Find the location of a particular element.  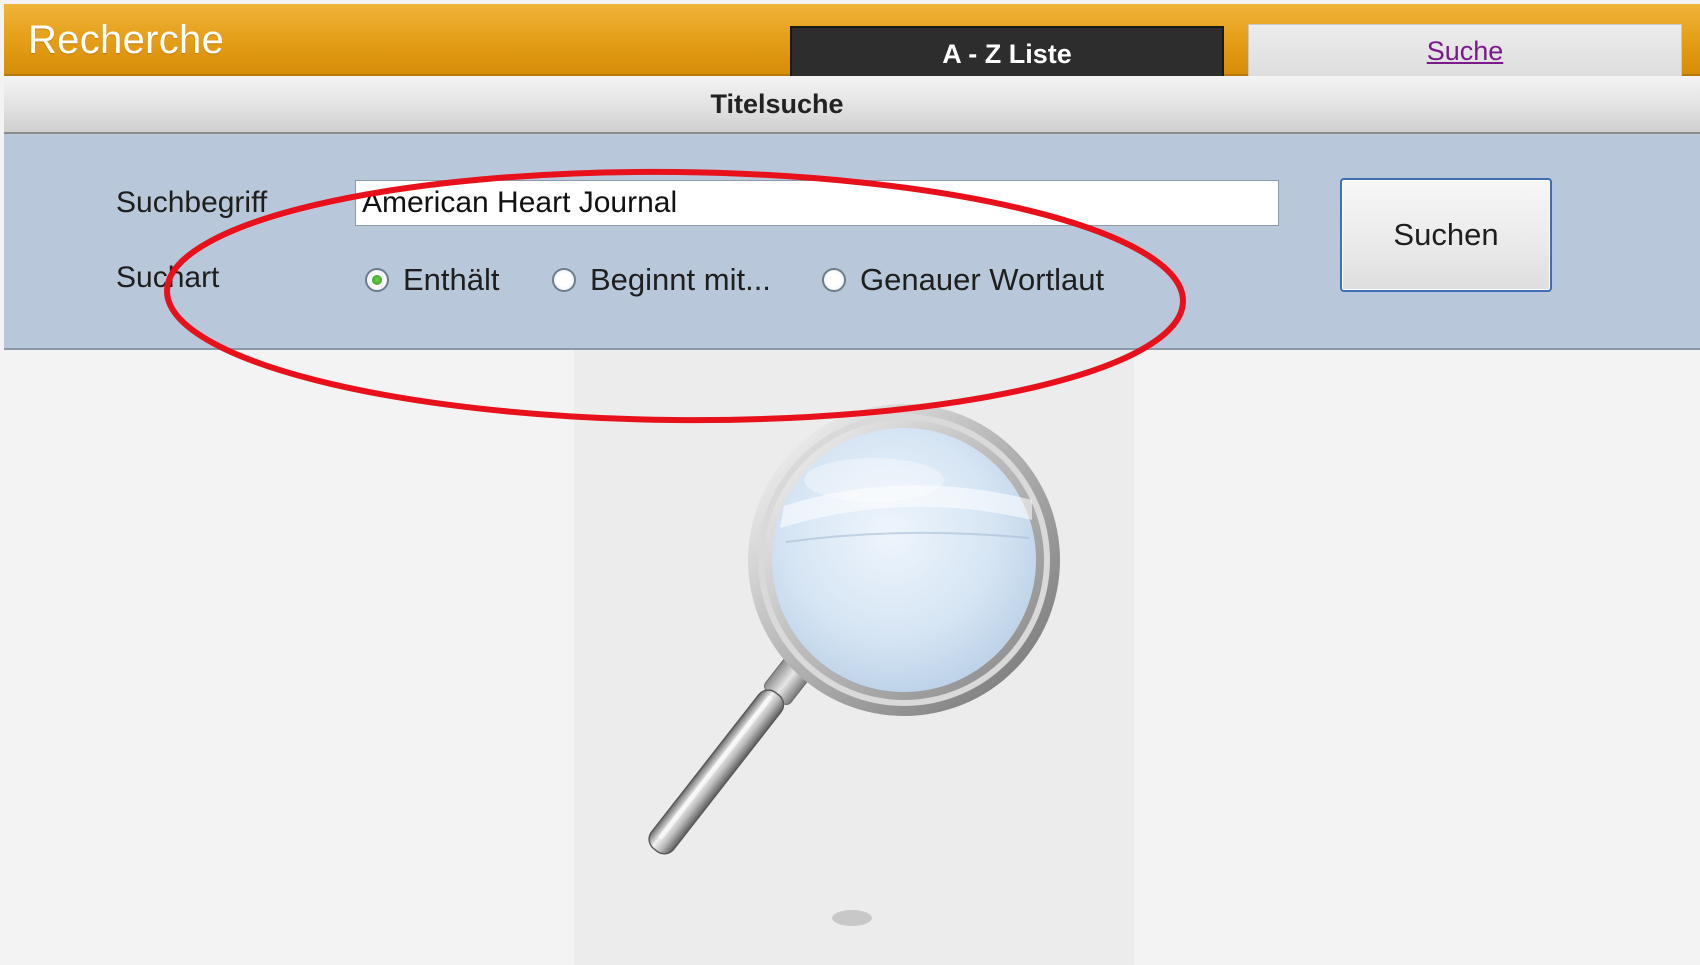

page-title: Titelsuche is located at coordinates (777, 104).